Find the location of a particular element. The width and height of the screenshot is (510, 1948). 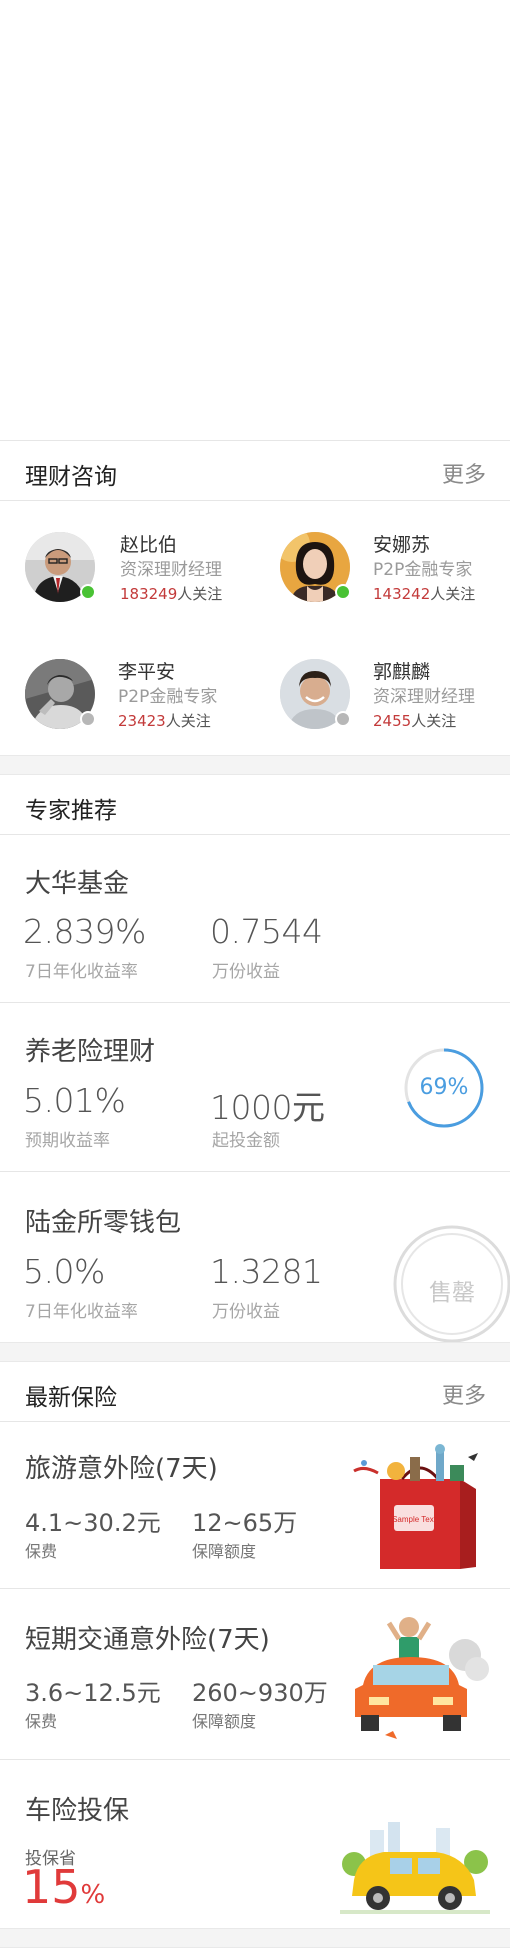

product-card: 大华基金 2.839% 7日年化收益率 0.7544 万份收益 is located at coordinates (255, 919).